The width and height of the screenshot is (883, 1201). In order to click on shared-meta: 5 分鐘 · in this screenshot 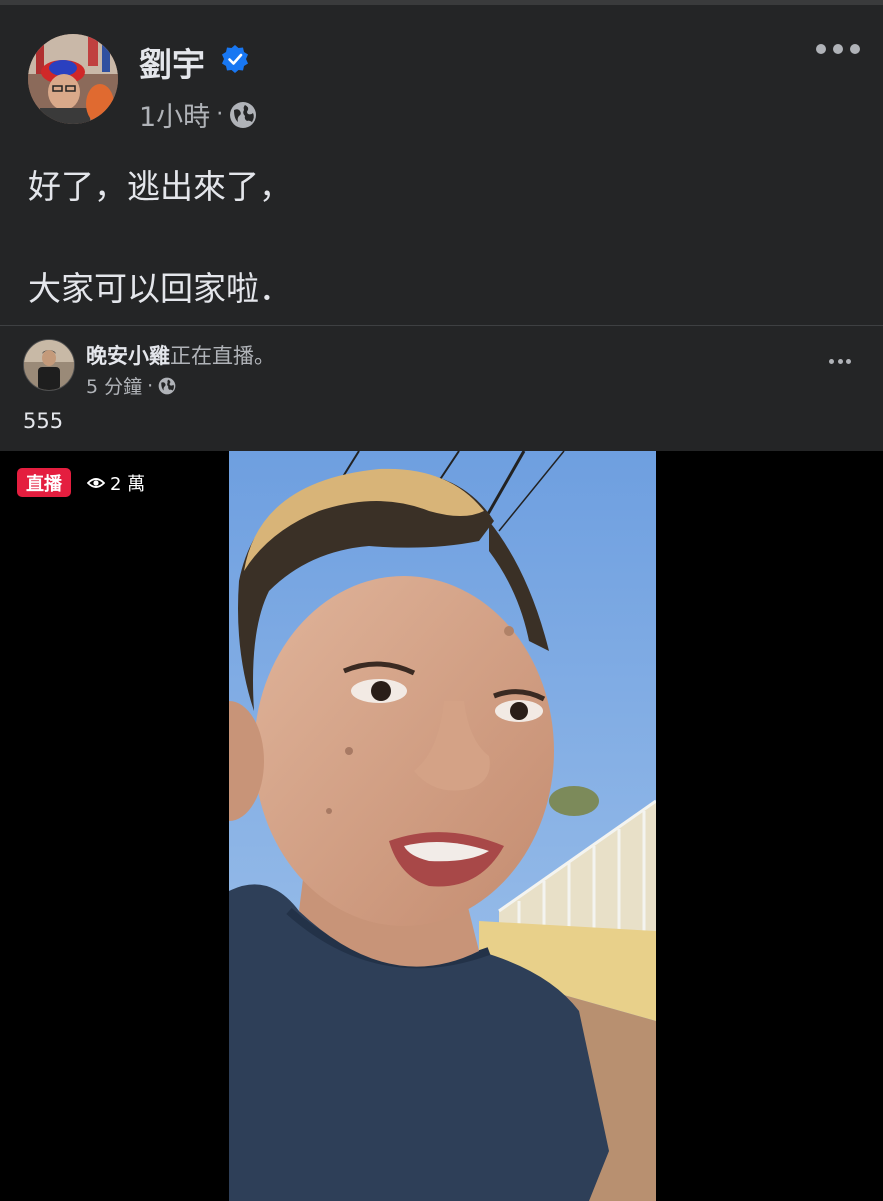, I will do `click(131, 385)`.